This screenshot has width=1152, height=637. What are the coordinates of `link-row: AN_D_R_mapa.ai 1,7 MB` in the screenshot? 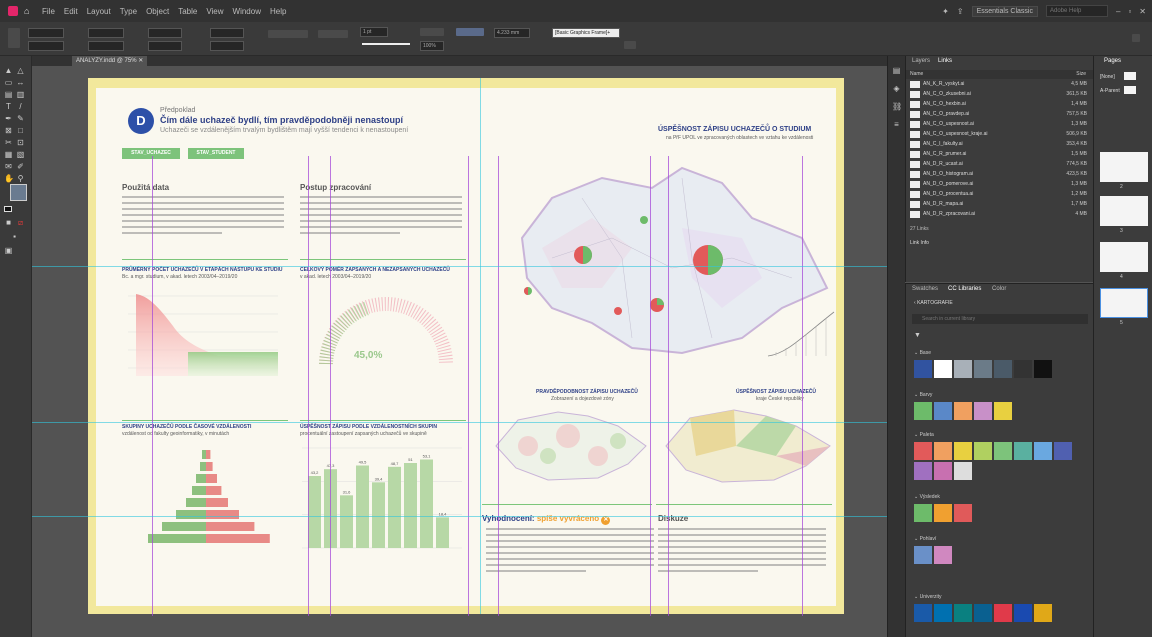 It's located at (999, 204).